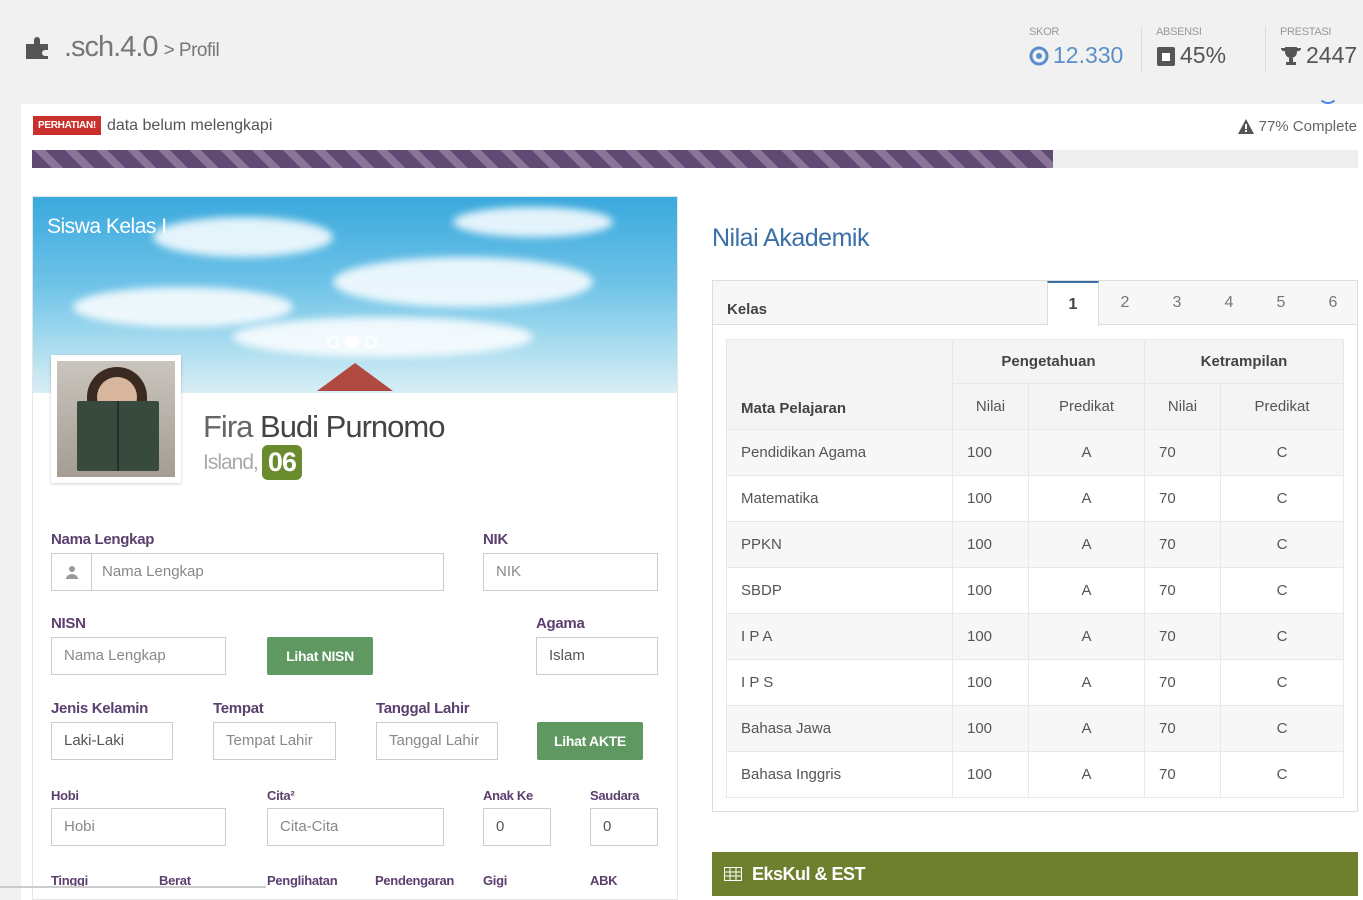 The height and width of the screenshot is (900, 1363). What do you see at coordinates (238, 708) in the screenshot?
I see `tempat-label: Tempat` at bounding box center [238, 708].